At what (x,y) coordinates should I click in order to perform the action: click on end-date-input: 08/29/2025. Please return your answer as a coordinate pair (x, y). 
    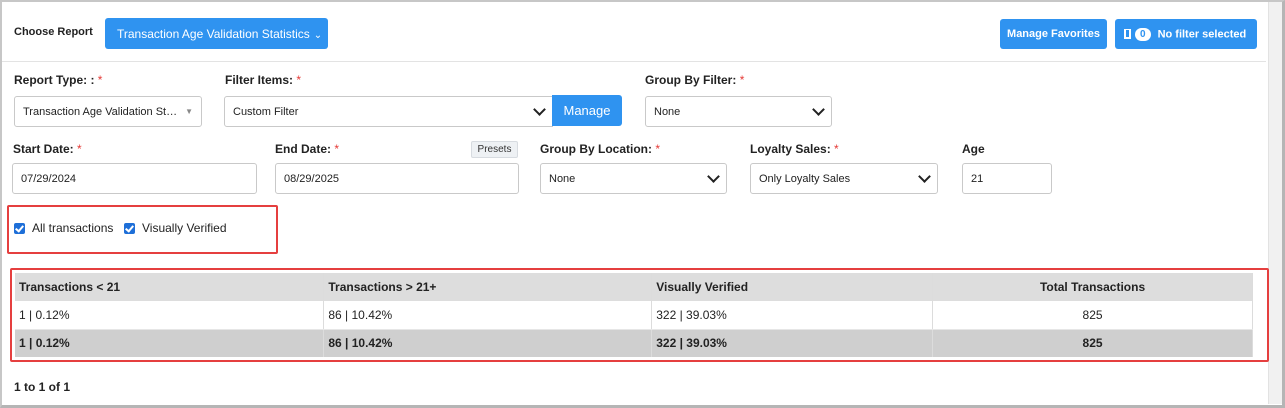
    Looking at the image, I should click on (397, 178).